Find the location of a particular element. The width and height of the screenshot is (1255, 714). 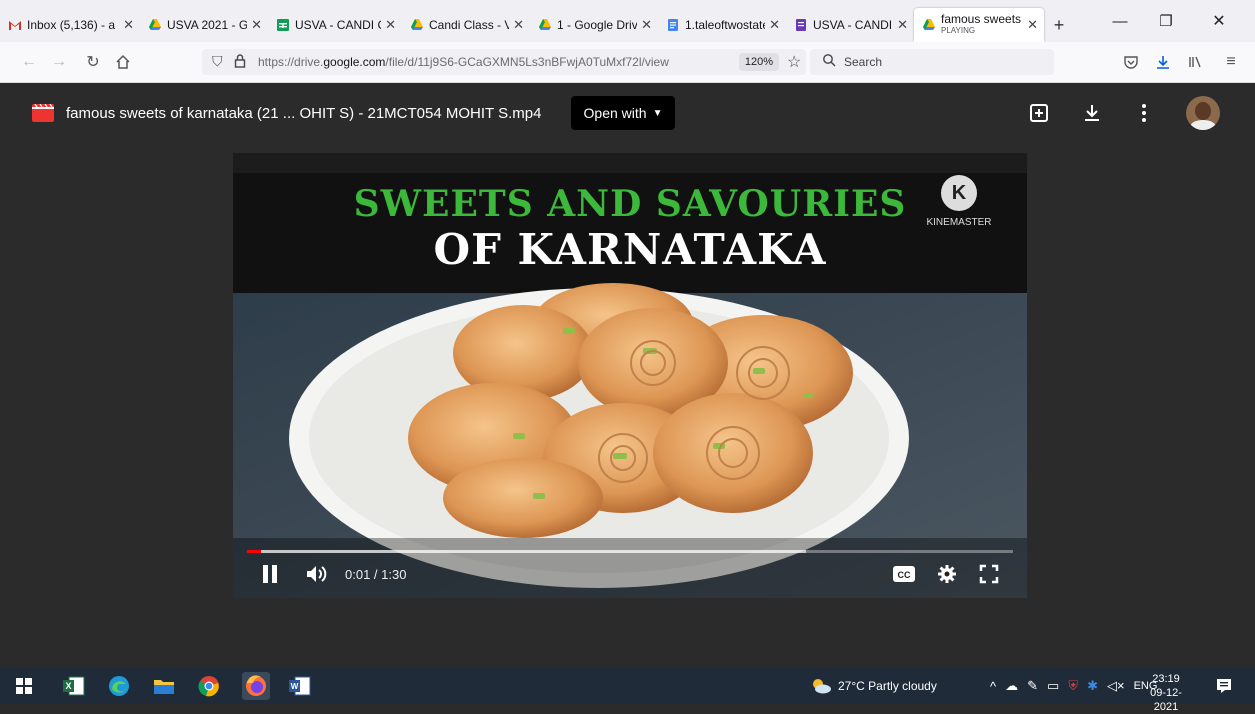

avatar is located at coordinates (1203, 113).